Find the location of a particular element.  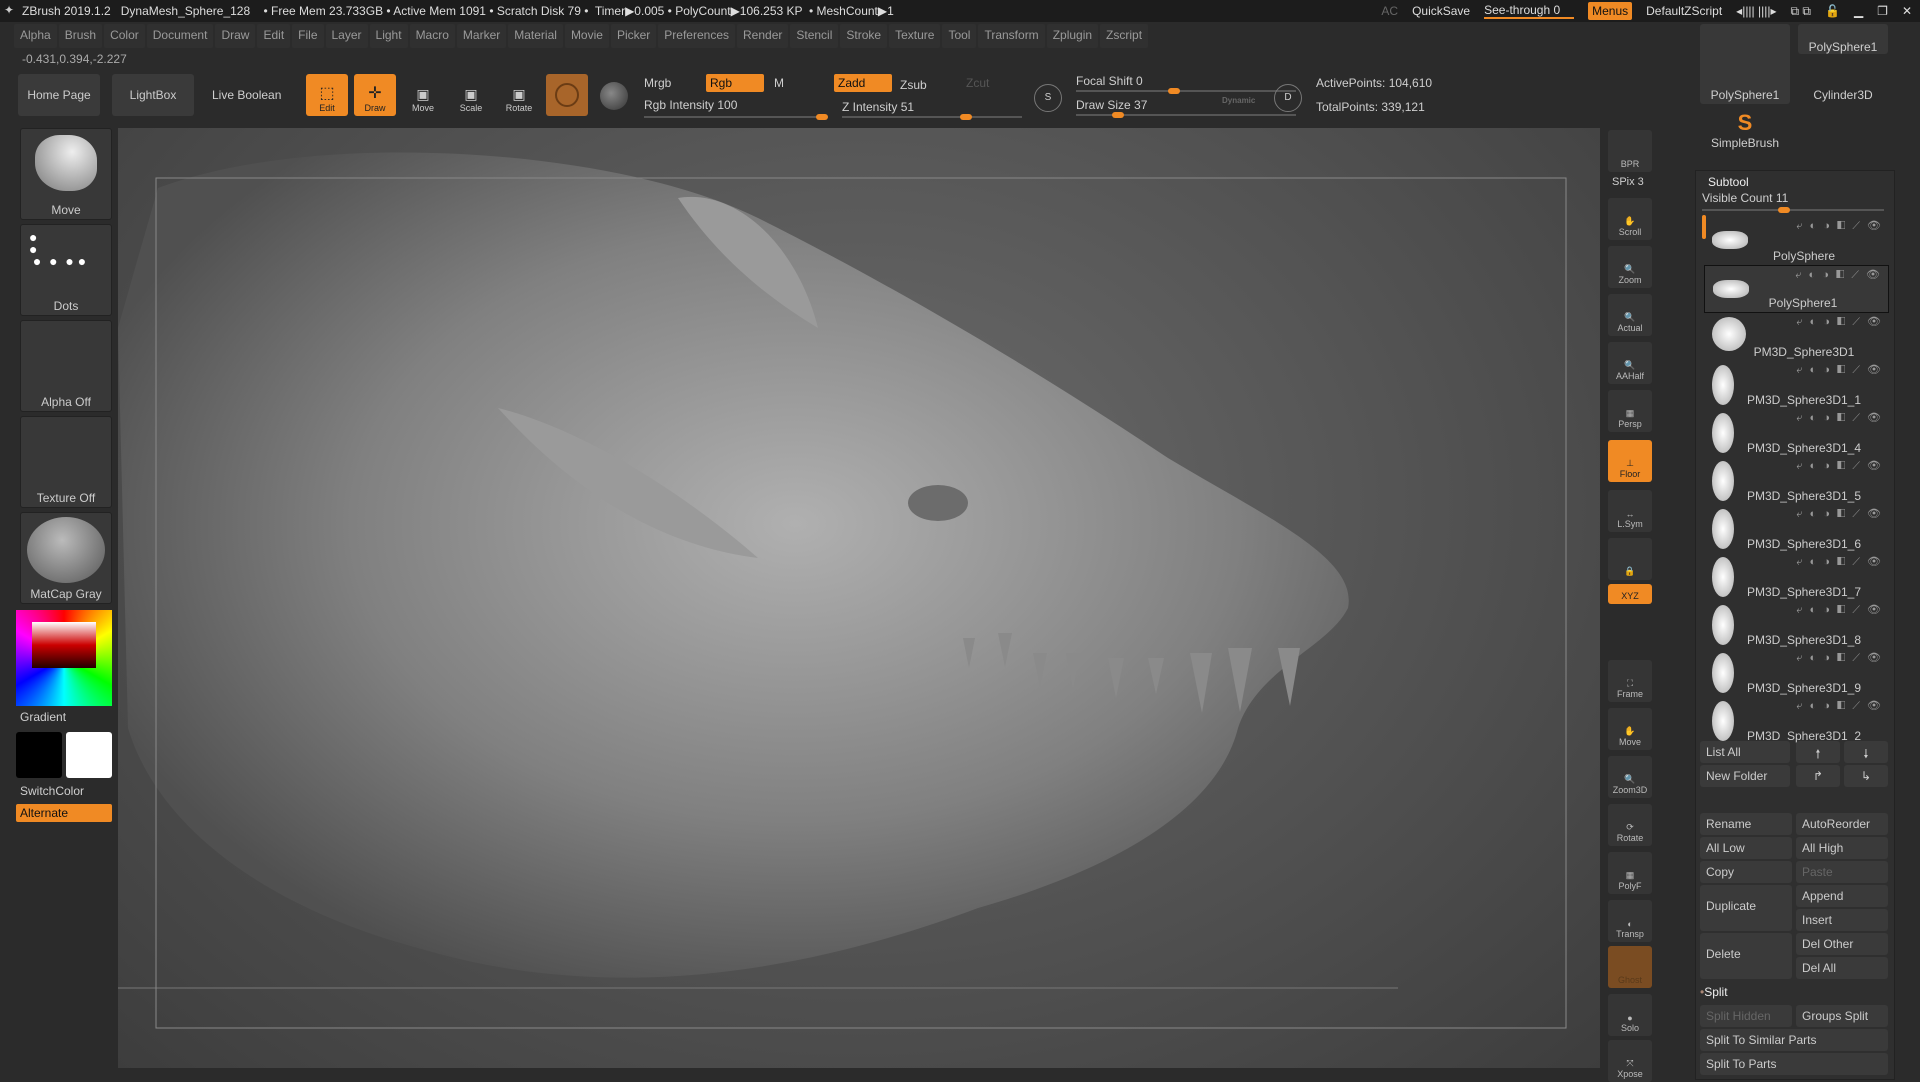

home-page-button: Home Page is located at coordinates (59, 95).